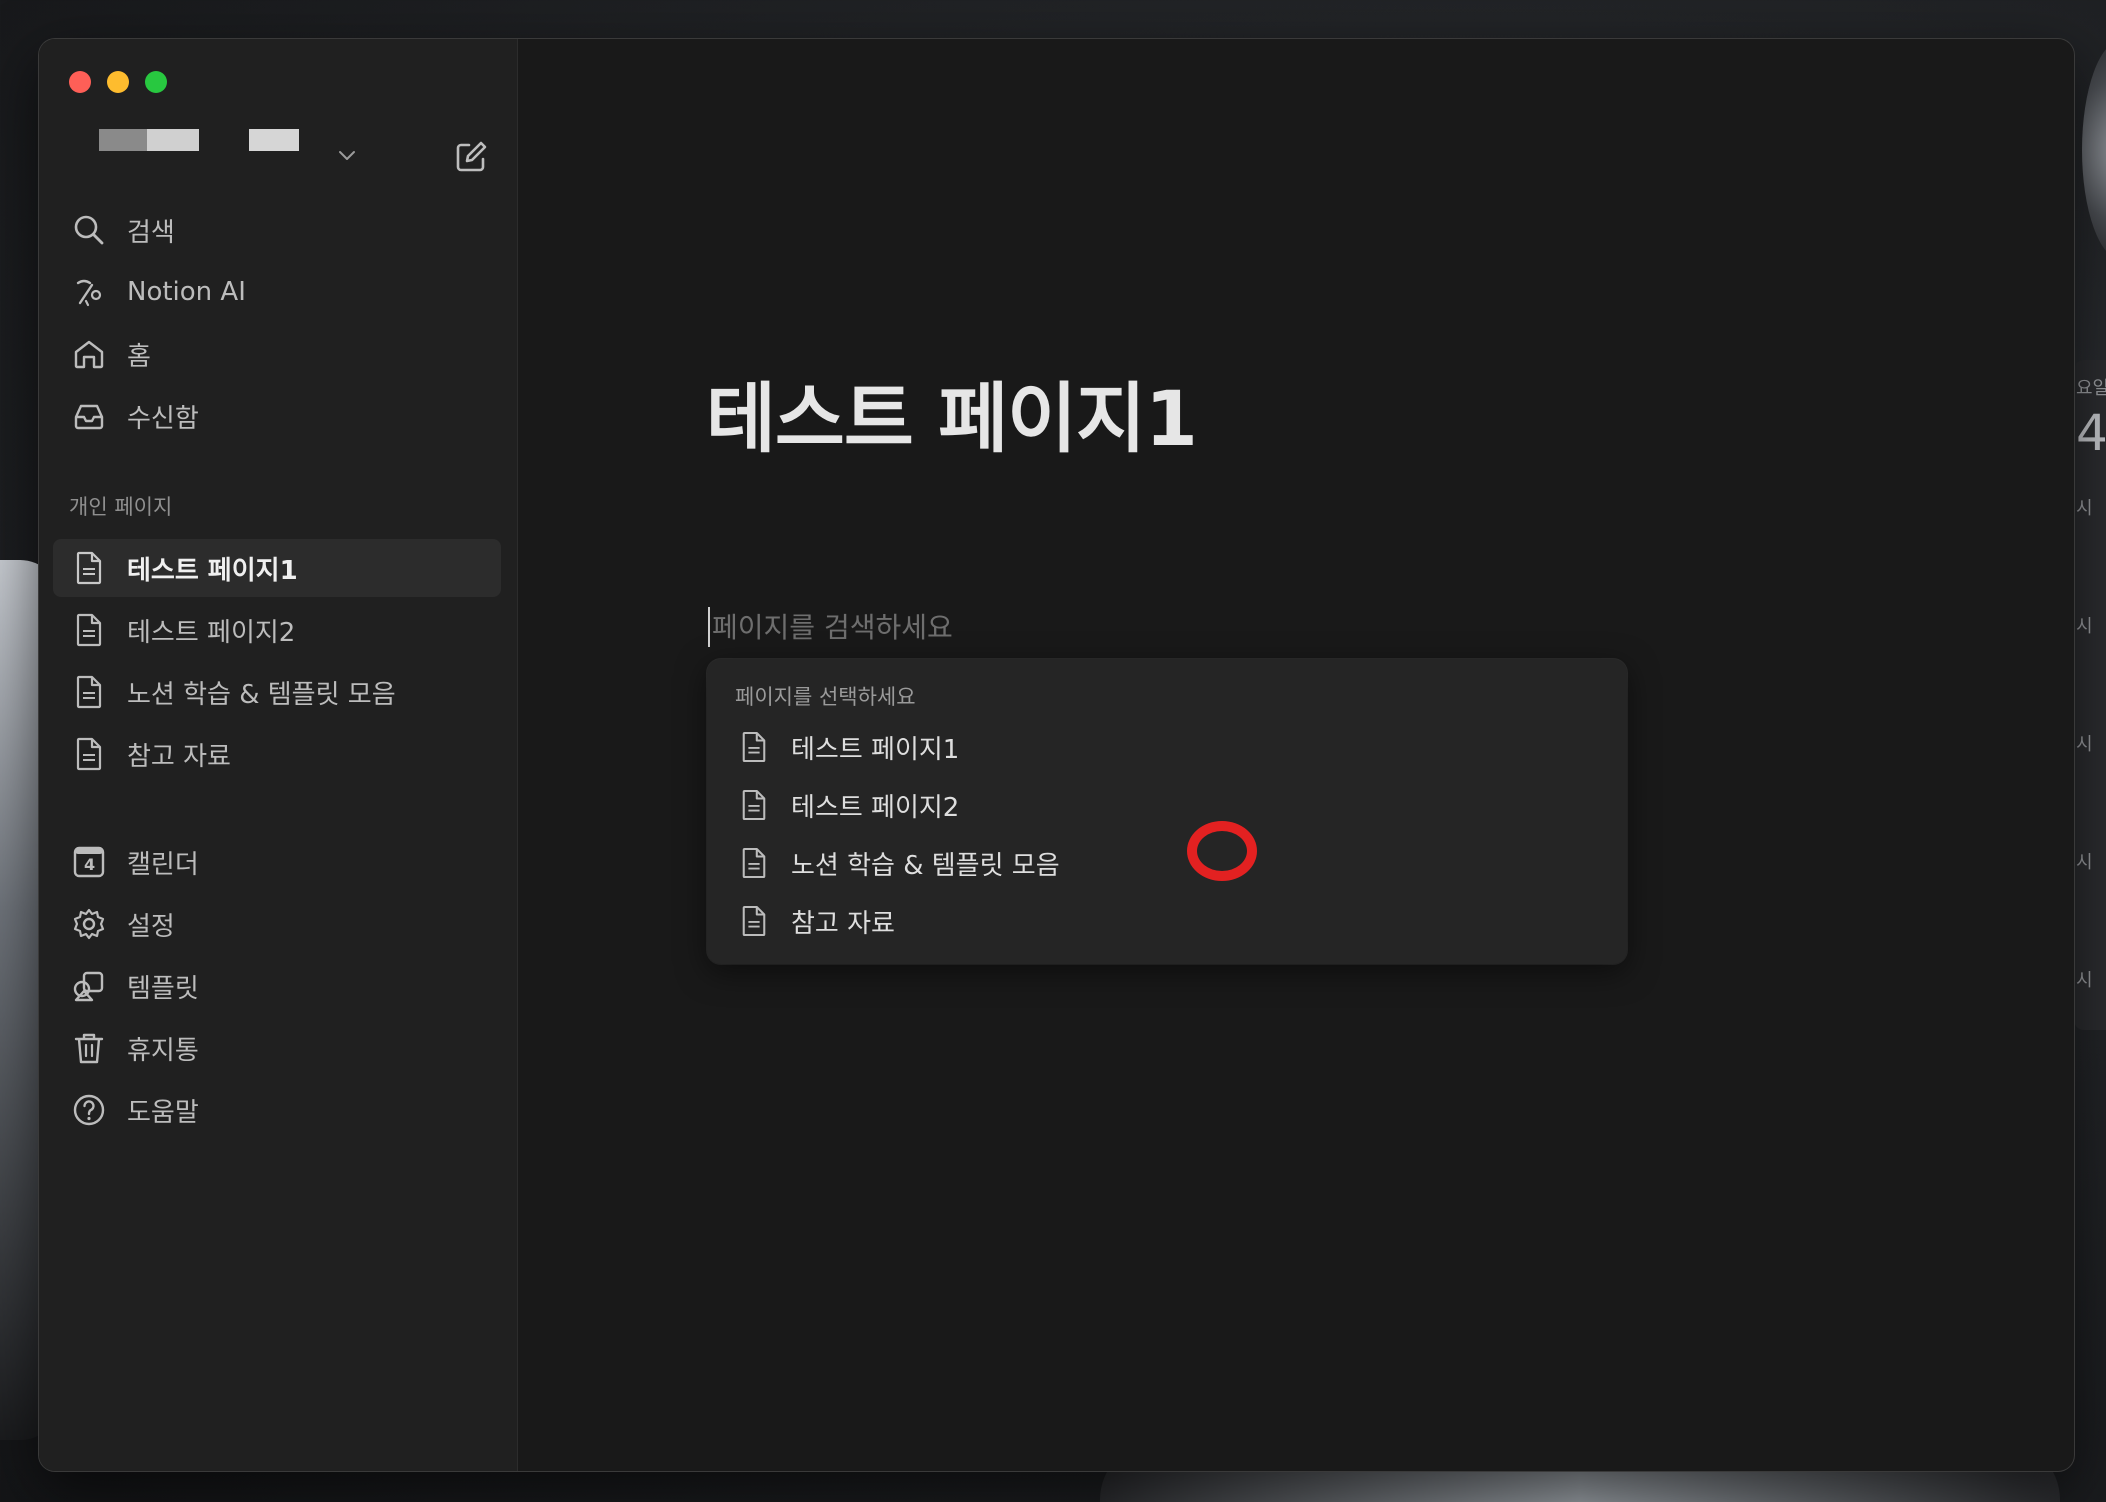 The height and width of the screenshot is (1502, 2106). What do you see at coordinates (2091, 433) in the screenshot?
I see `widget-label: 4` at bounding box center [2091, 433].